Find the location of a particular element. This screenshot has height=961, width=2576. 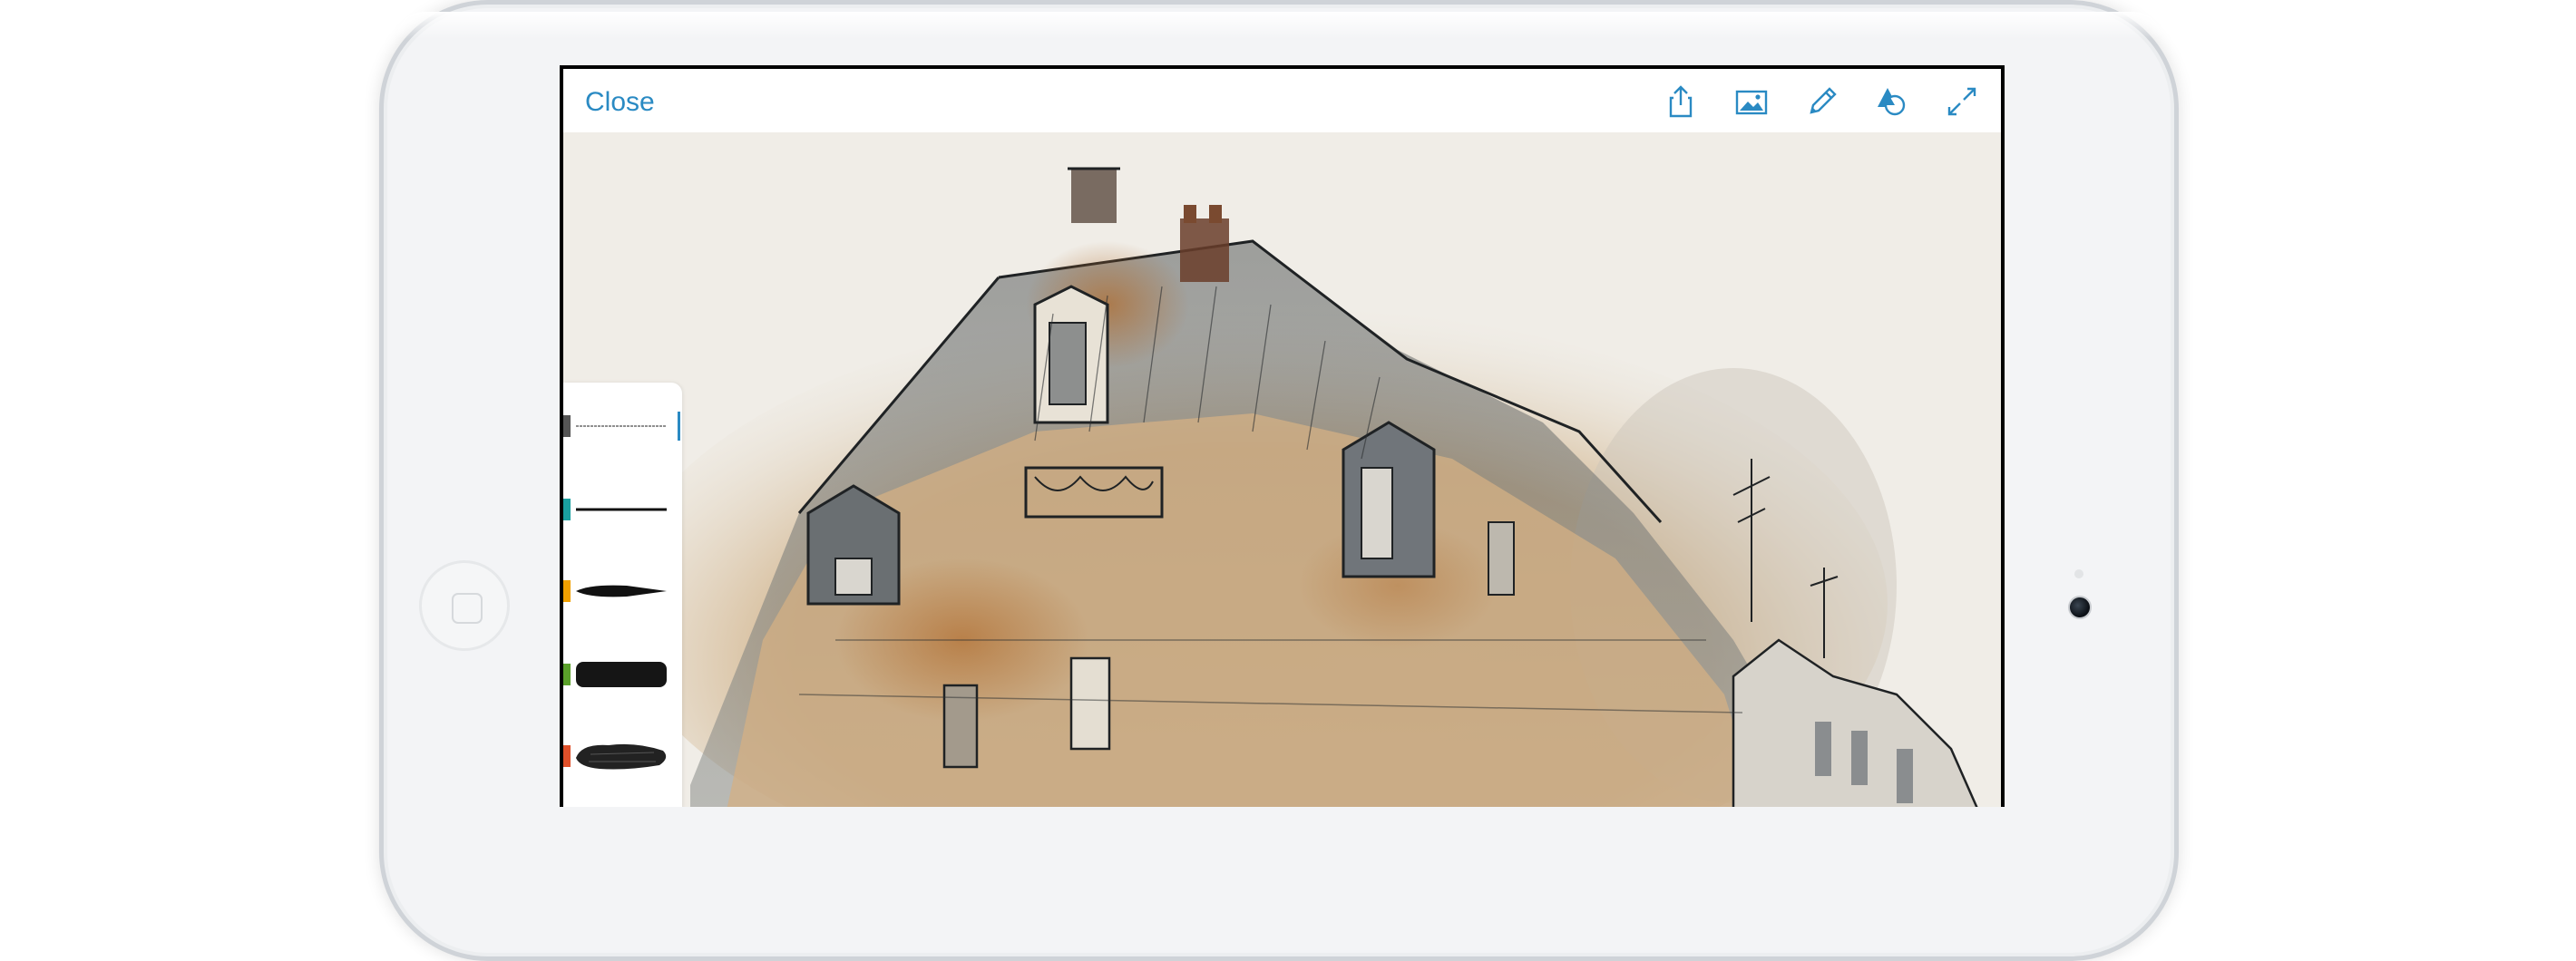

front-camera is located at coordinates (2080, 607).